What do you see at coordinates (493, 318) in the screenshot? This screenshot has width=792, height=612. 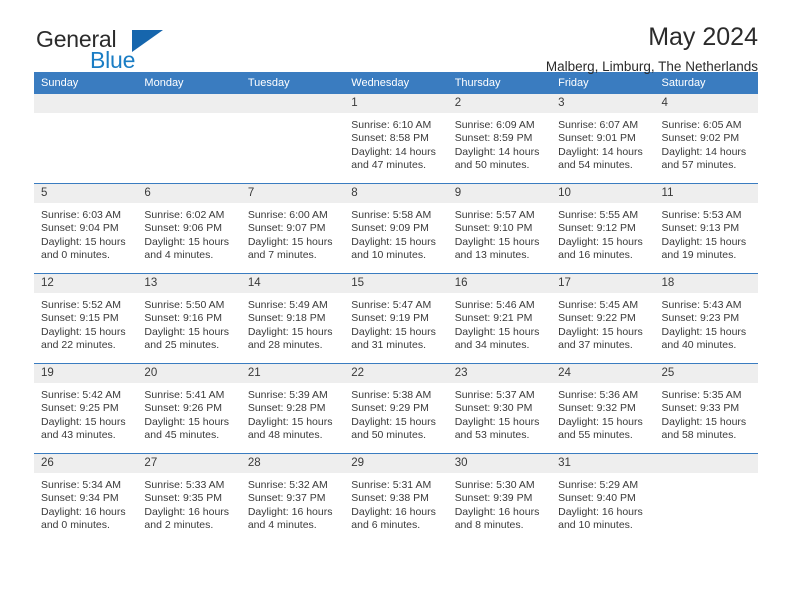 I see `sunset-time: Sunset: 9:21 PM` at bounding box center [493, 318].